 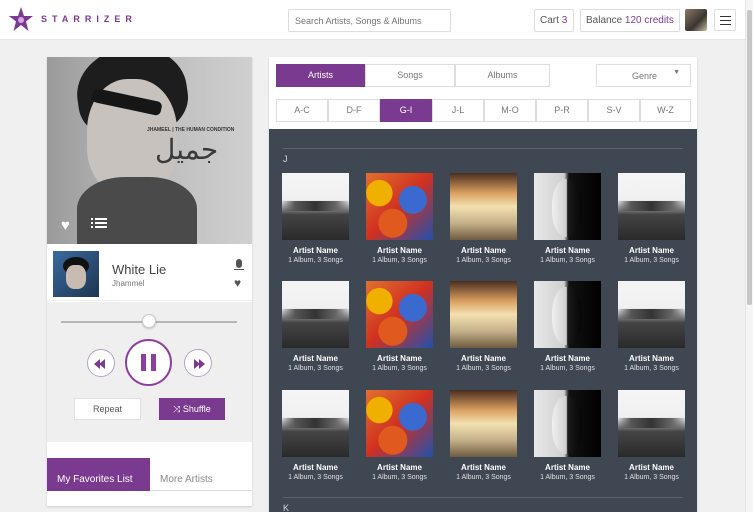 What do you see at coordinates (149, 150) in the screenshot?
I see `album-cover: JHAMEEL | THE HUMAN CONDITION جميل ♥` at bounding box center [149, 150].